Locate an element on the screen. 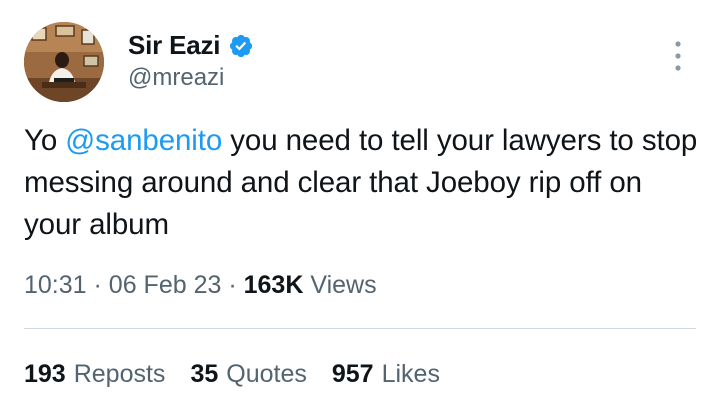 This screenshot has height=407, width=719. views-count: 163K is located at coordinates (273, 285).